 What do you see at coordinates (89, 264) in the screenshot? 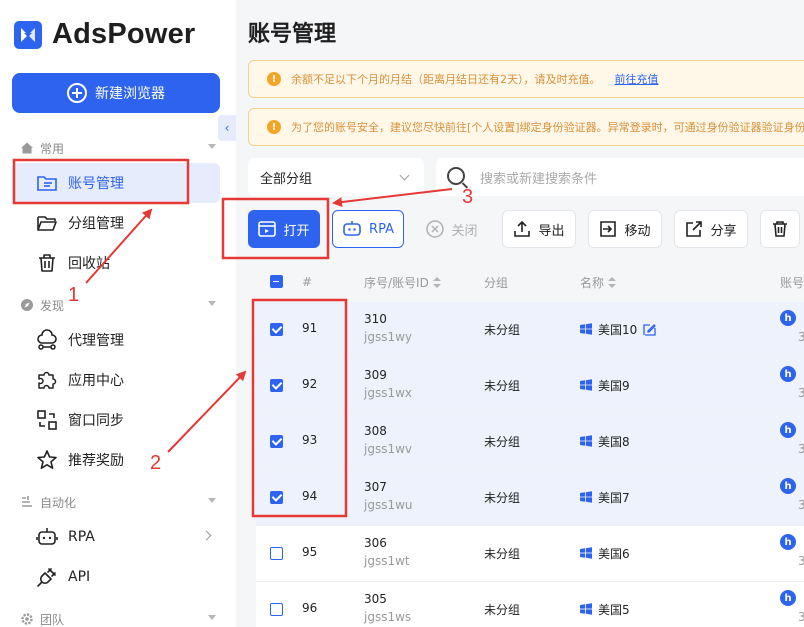
I see `sidebar-item-label: 回收站` at bounding box center [89, 264].